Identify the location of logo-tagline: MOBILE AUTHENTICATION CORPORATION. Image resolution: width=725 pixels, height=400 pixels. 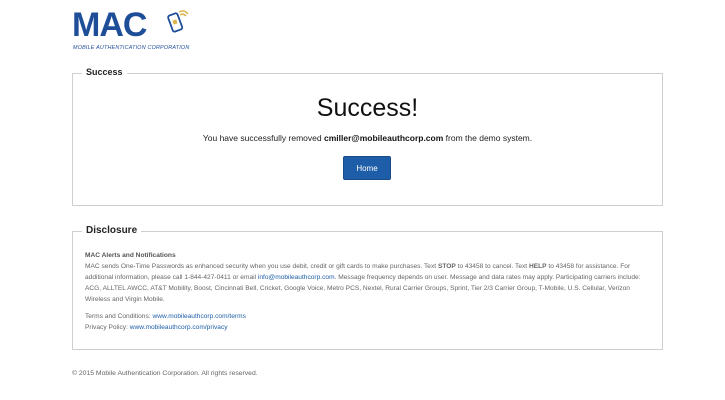
(131, 48).